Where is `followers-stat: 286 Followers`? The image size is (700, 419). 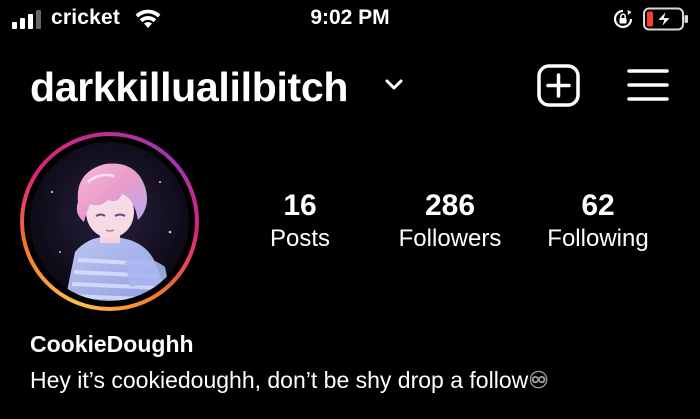 followers-stat: 286 Followers is located at coordinates (450, 221).